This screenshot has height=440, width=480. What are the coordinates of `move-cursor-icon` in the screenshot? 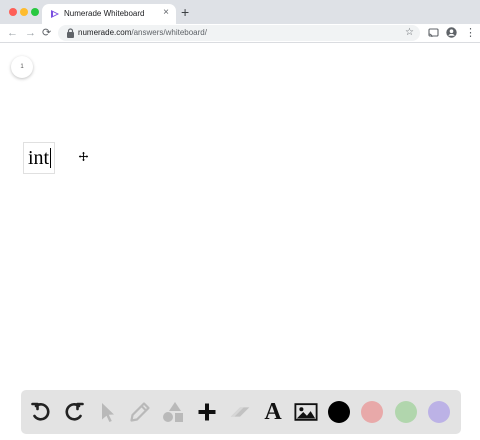 It's located at (83, 156).